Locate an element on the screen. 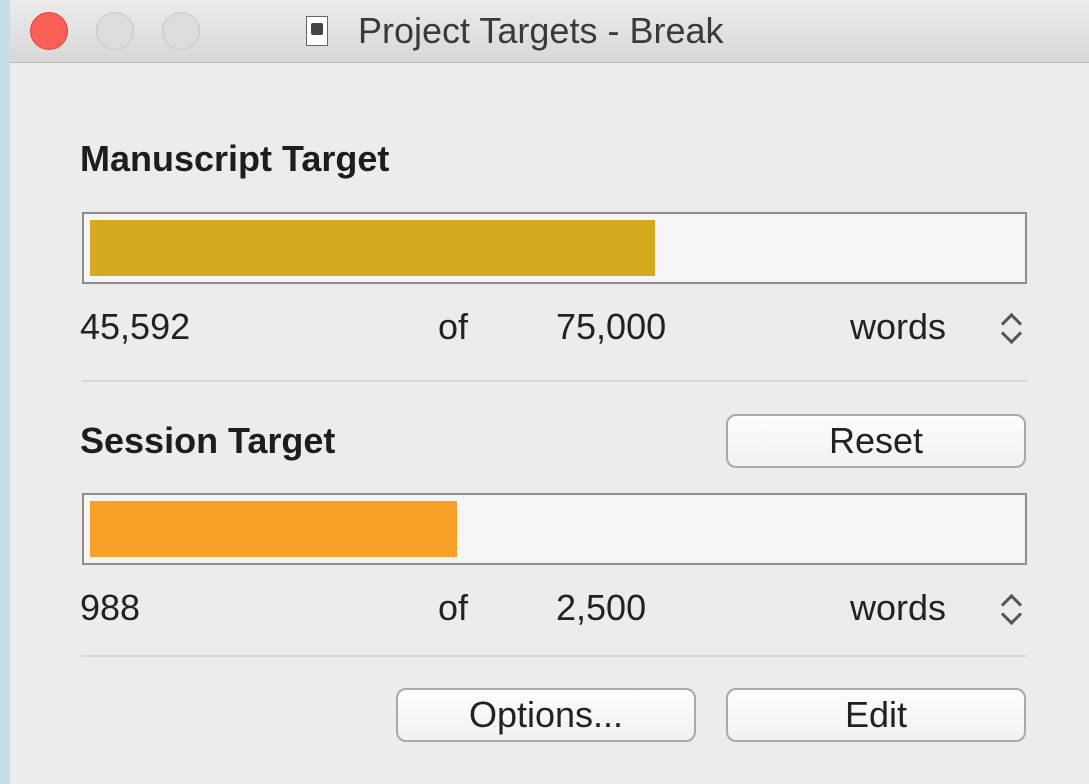 This screenshot has width=1089, height=784. session-progress-fill is located at coordinates (273, 529).